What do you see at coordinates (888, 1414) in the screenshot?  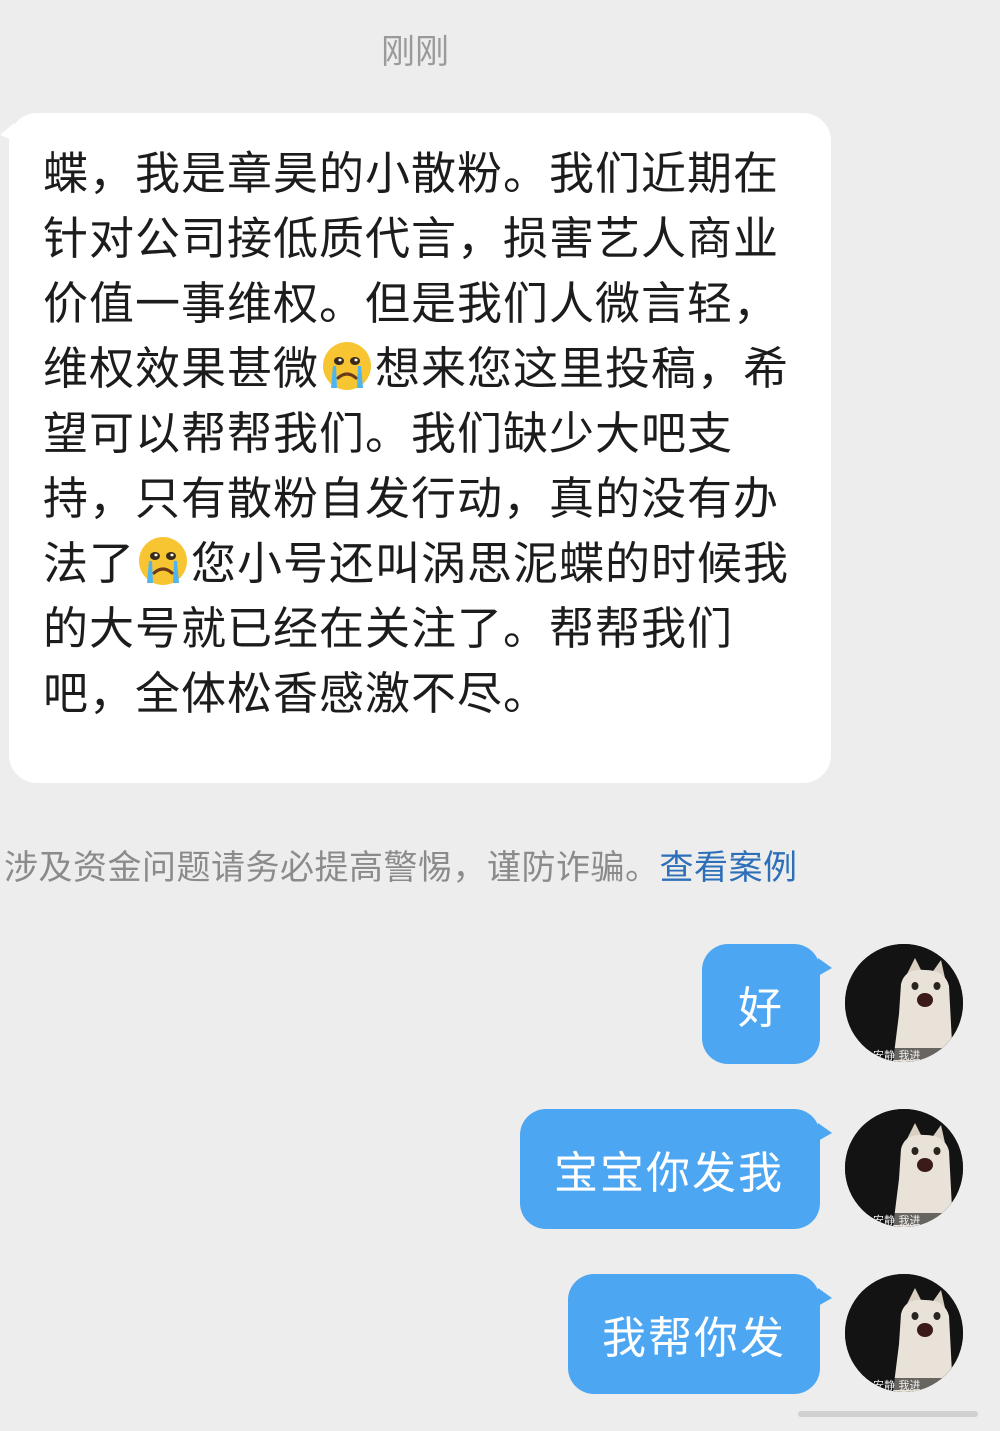 I see `home-indicator-bar` at bounding box center [888, 1414].